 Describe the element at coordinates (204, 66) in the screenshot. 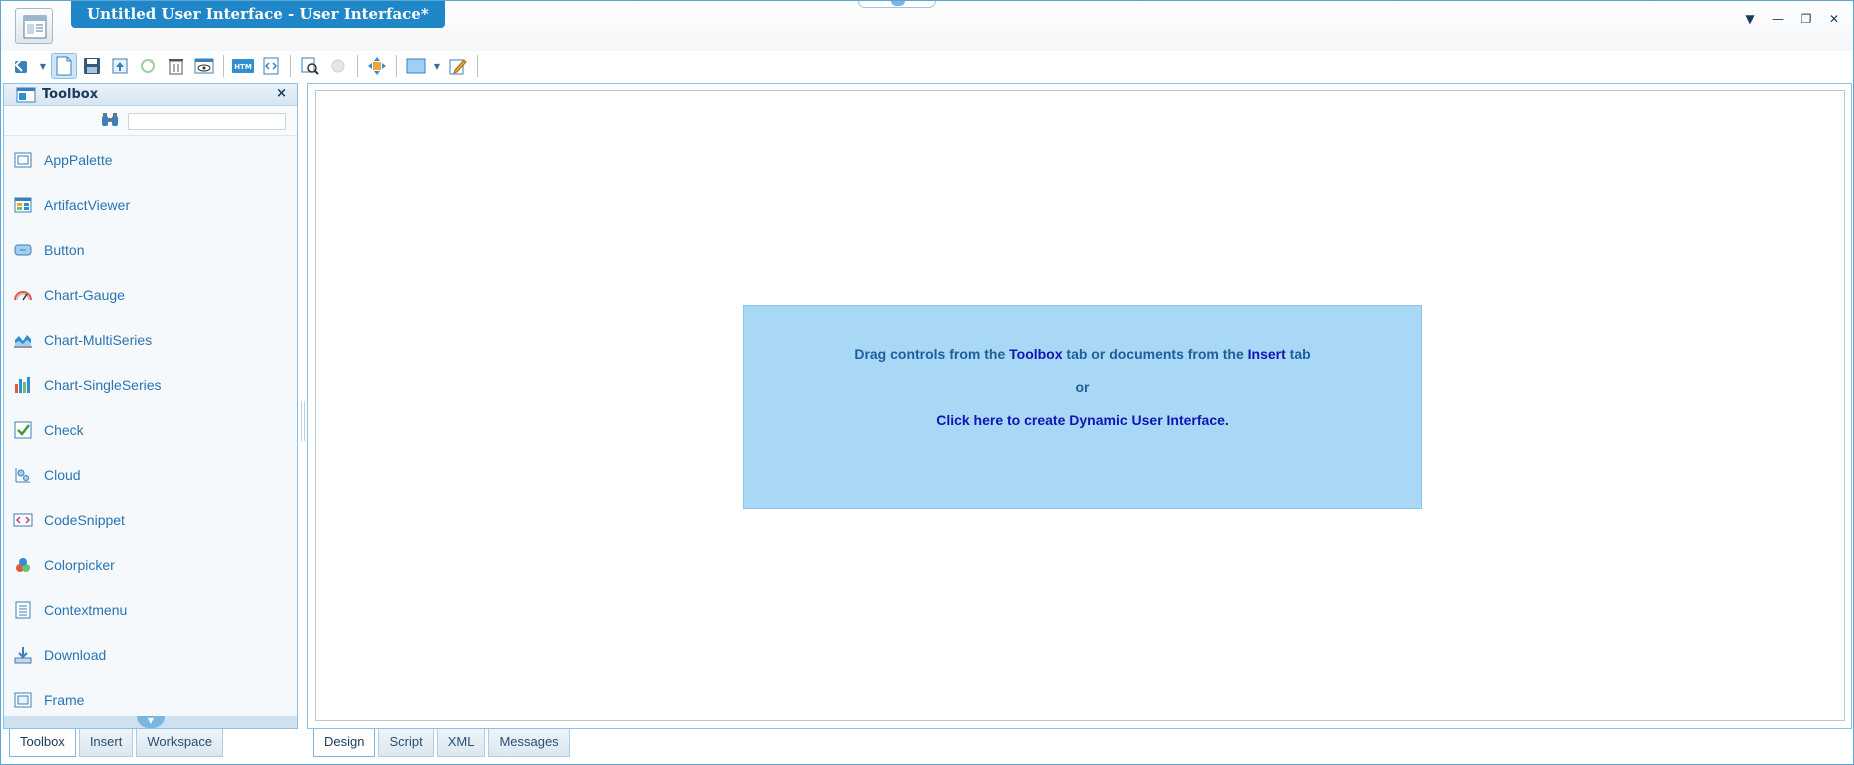

I see `preview-button` at that location.